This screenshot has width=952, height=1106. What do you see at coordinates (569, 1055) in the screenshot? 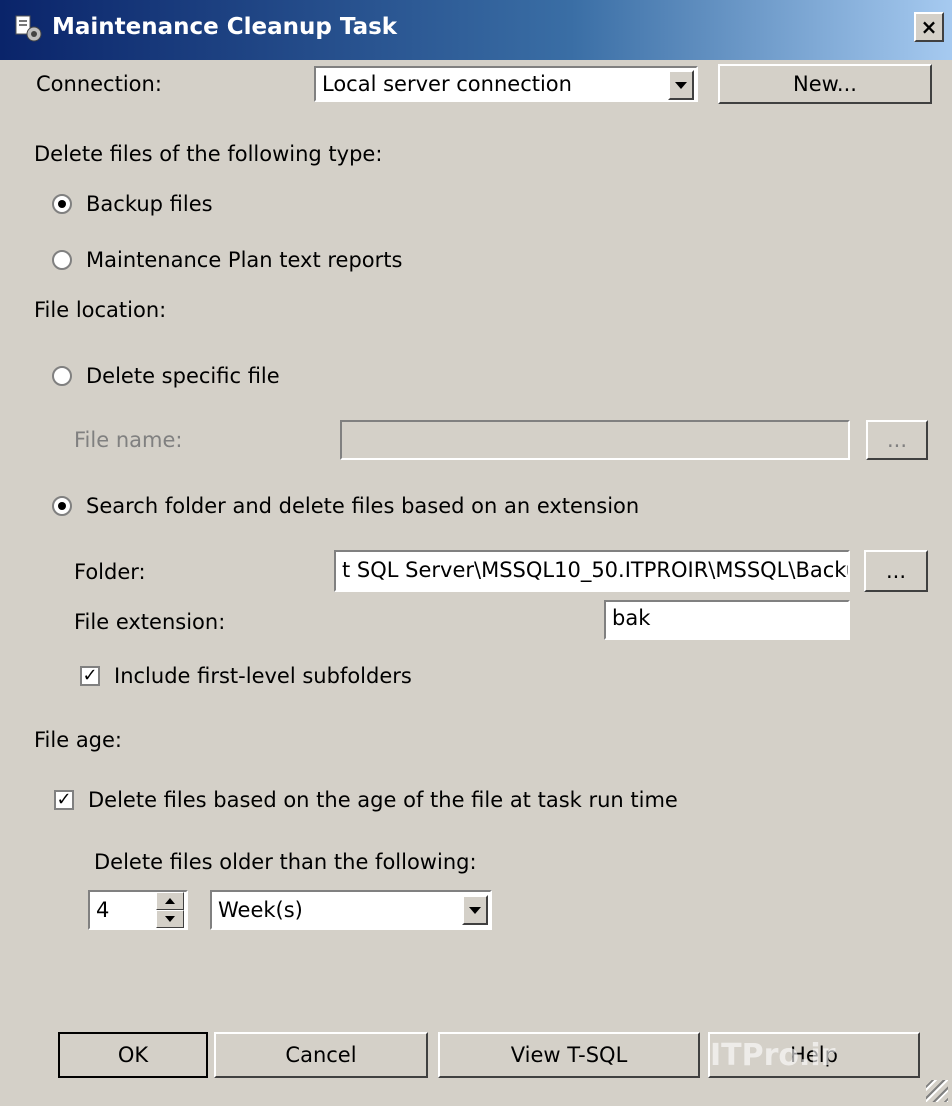
I see `view-tsql-button: View T-SQL` at bounding box center [569, 1055].